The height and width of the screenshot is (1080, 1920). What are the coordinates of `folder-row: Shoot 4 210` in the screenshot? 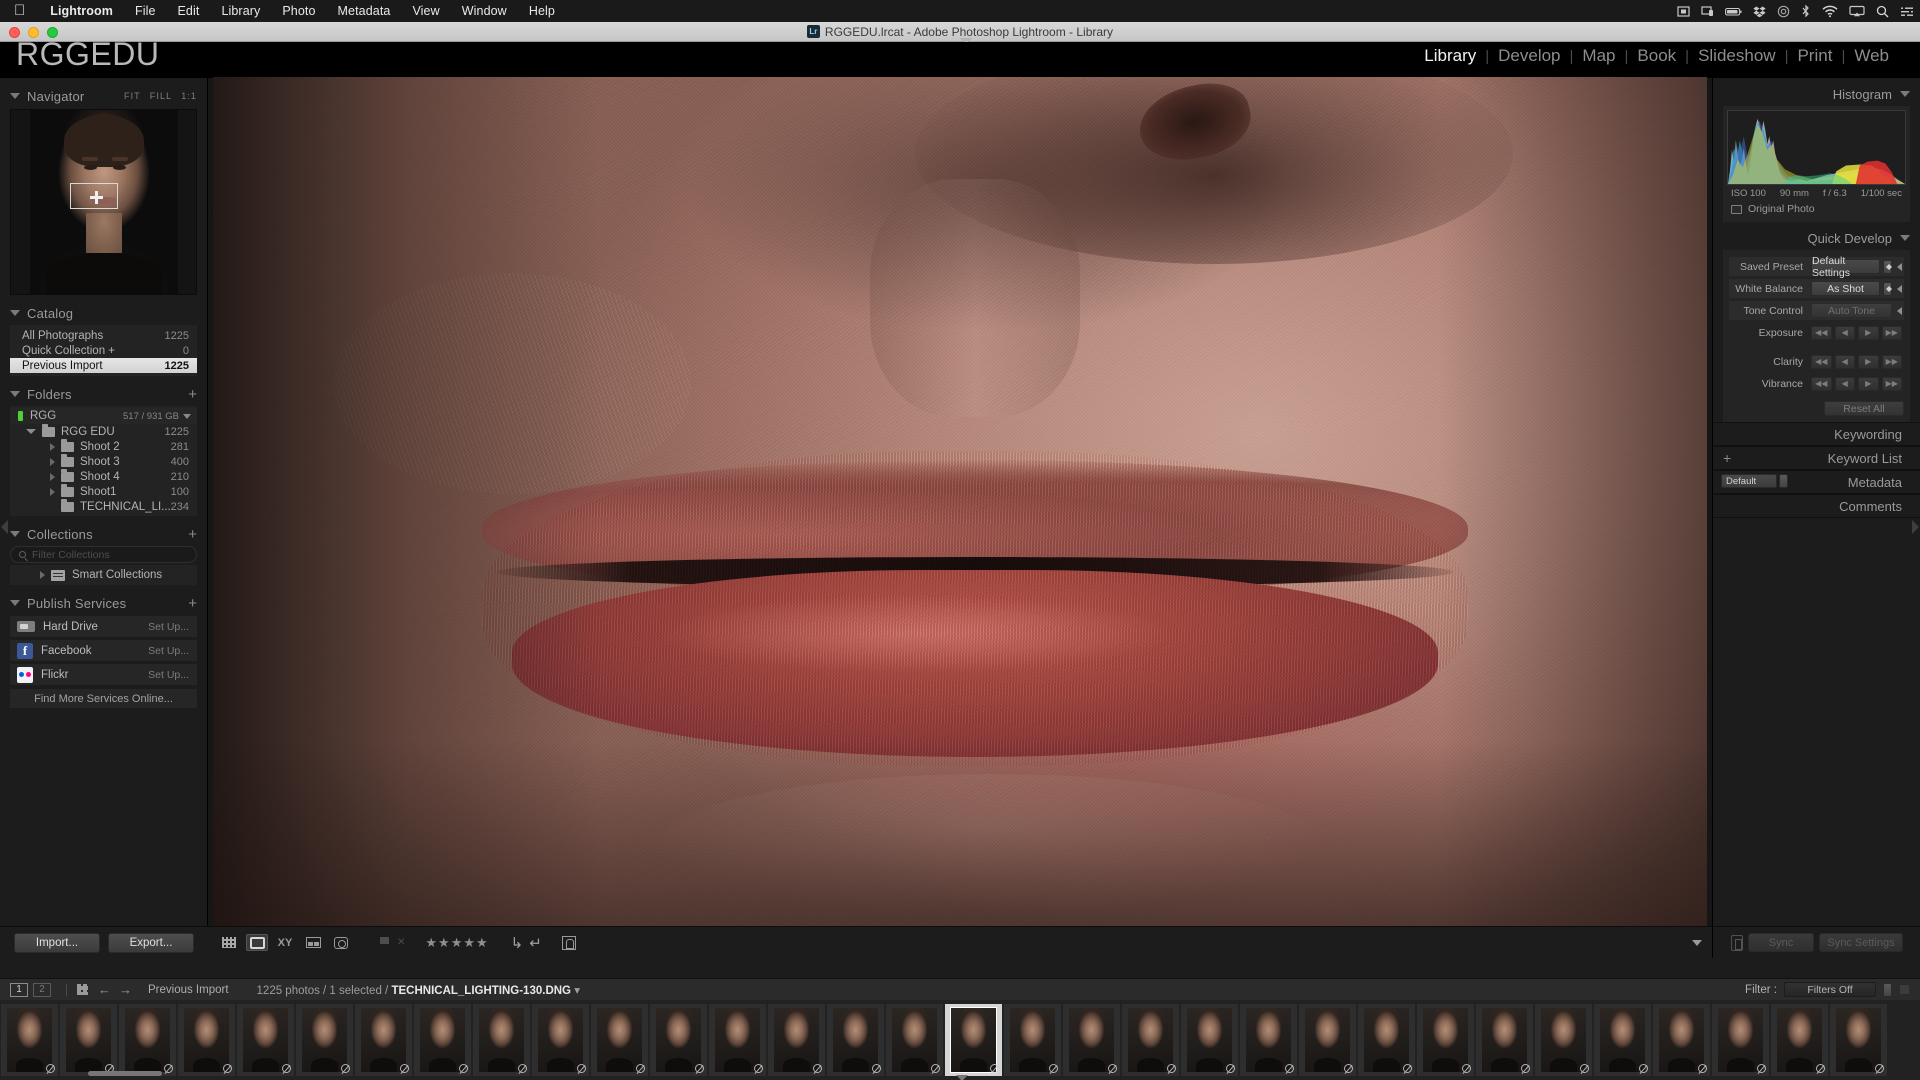 It's located at (103, 476).